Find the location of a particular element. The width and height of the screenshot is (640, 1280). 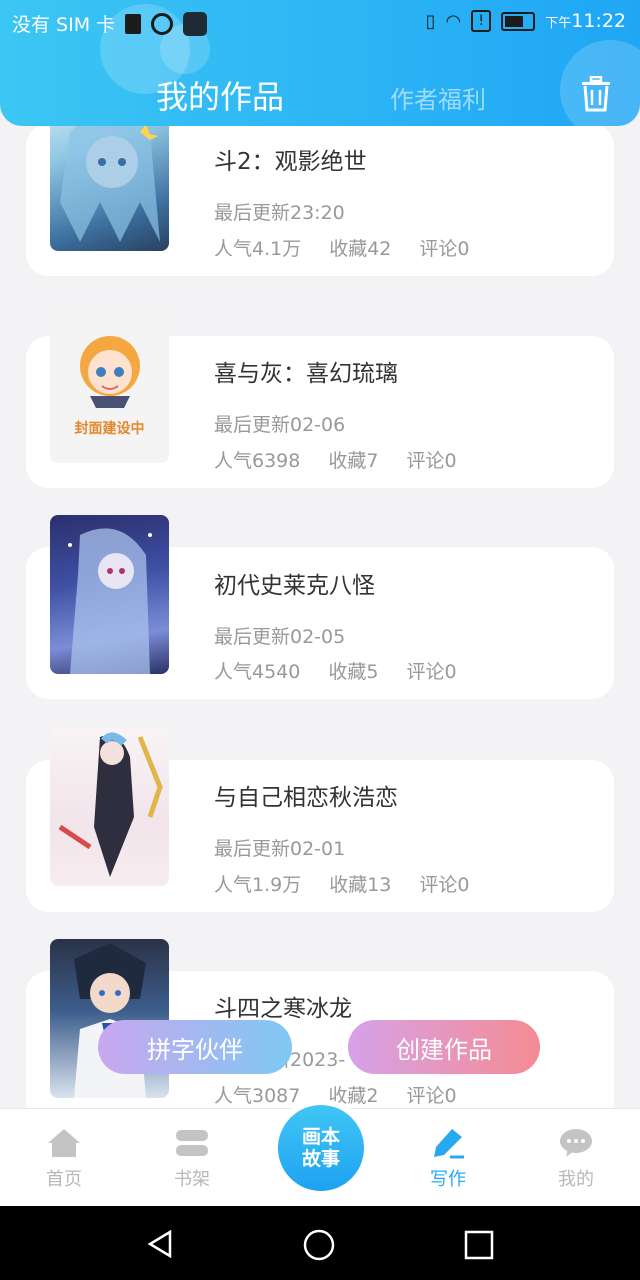

work-title: 斗2：观影绝世 is located at coordinates (290, 162).